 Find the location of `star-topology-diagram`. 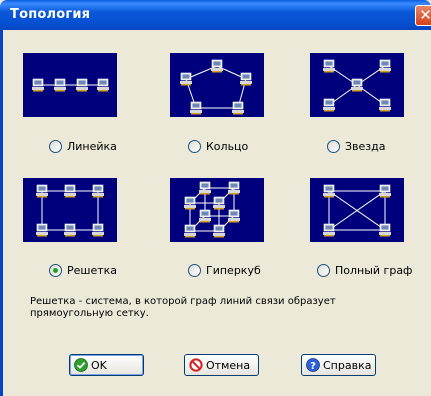

star-topology-diagram is located at coordinates (357, 85).